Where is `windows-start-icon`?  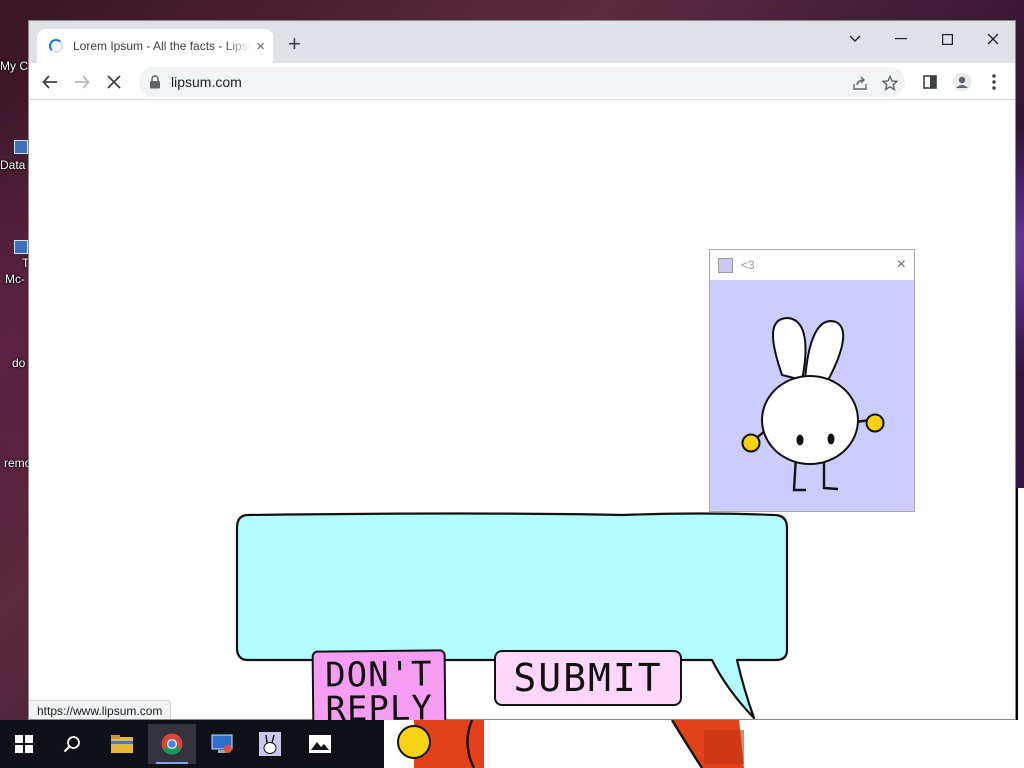 windows-start-icon is located at coordinates (24, 744).